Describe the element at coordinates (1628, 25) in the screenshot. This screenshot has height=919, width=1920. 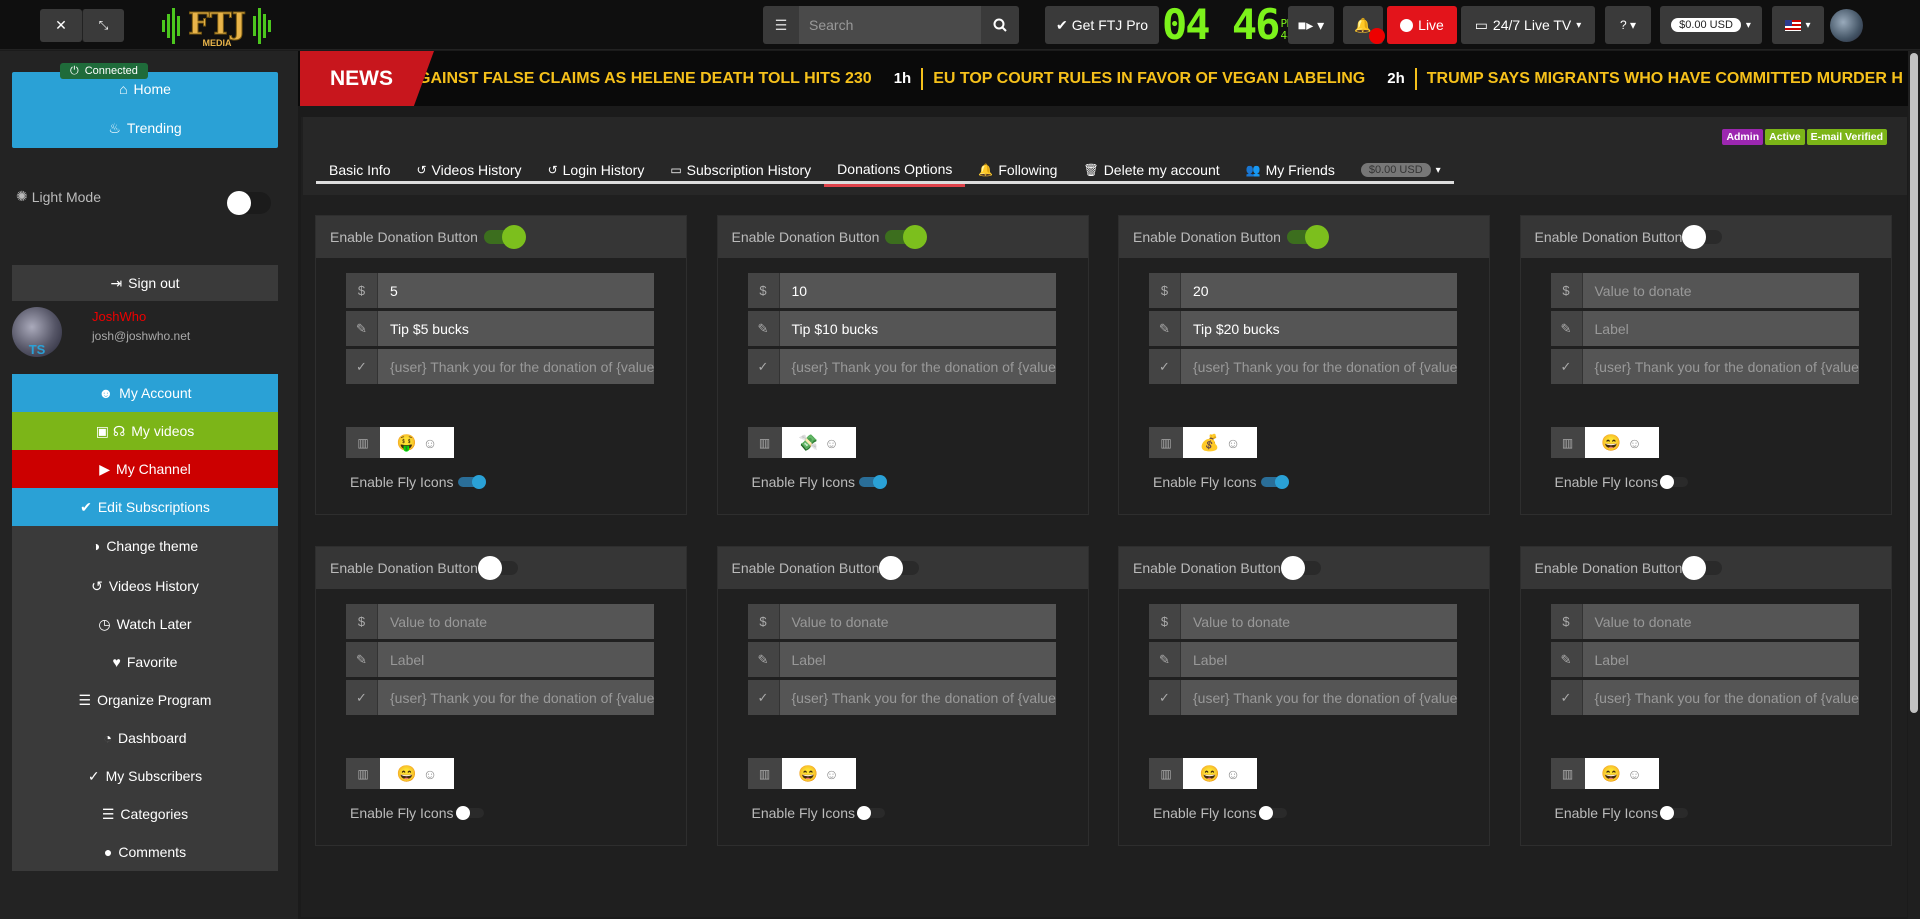
I see `help-dropdown: ? ▾` at that location.